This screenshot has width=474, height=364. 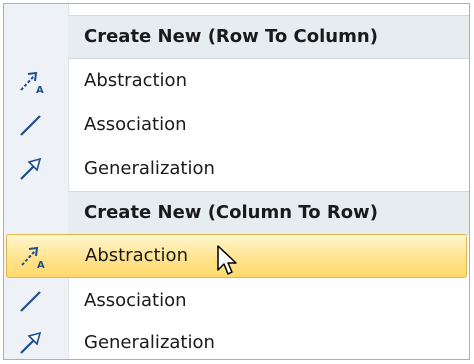 What do you see at coordinates (227, 260) in the screenshot?
I see `mouse-pointer-icon` at bounding box center [227, 260].